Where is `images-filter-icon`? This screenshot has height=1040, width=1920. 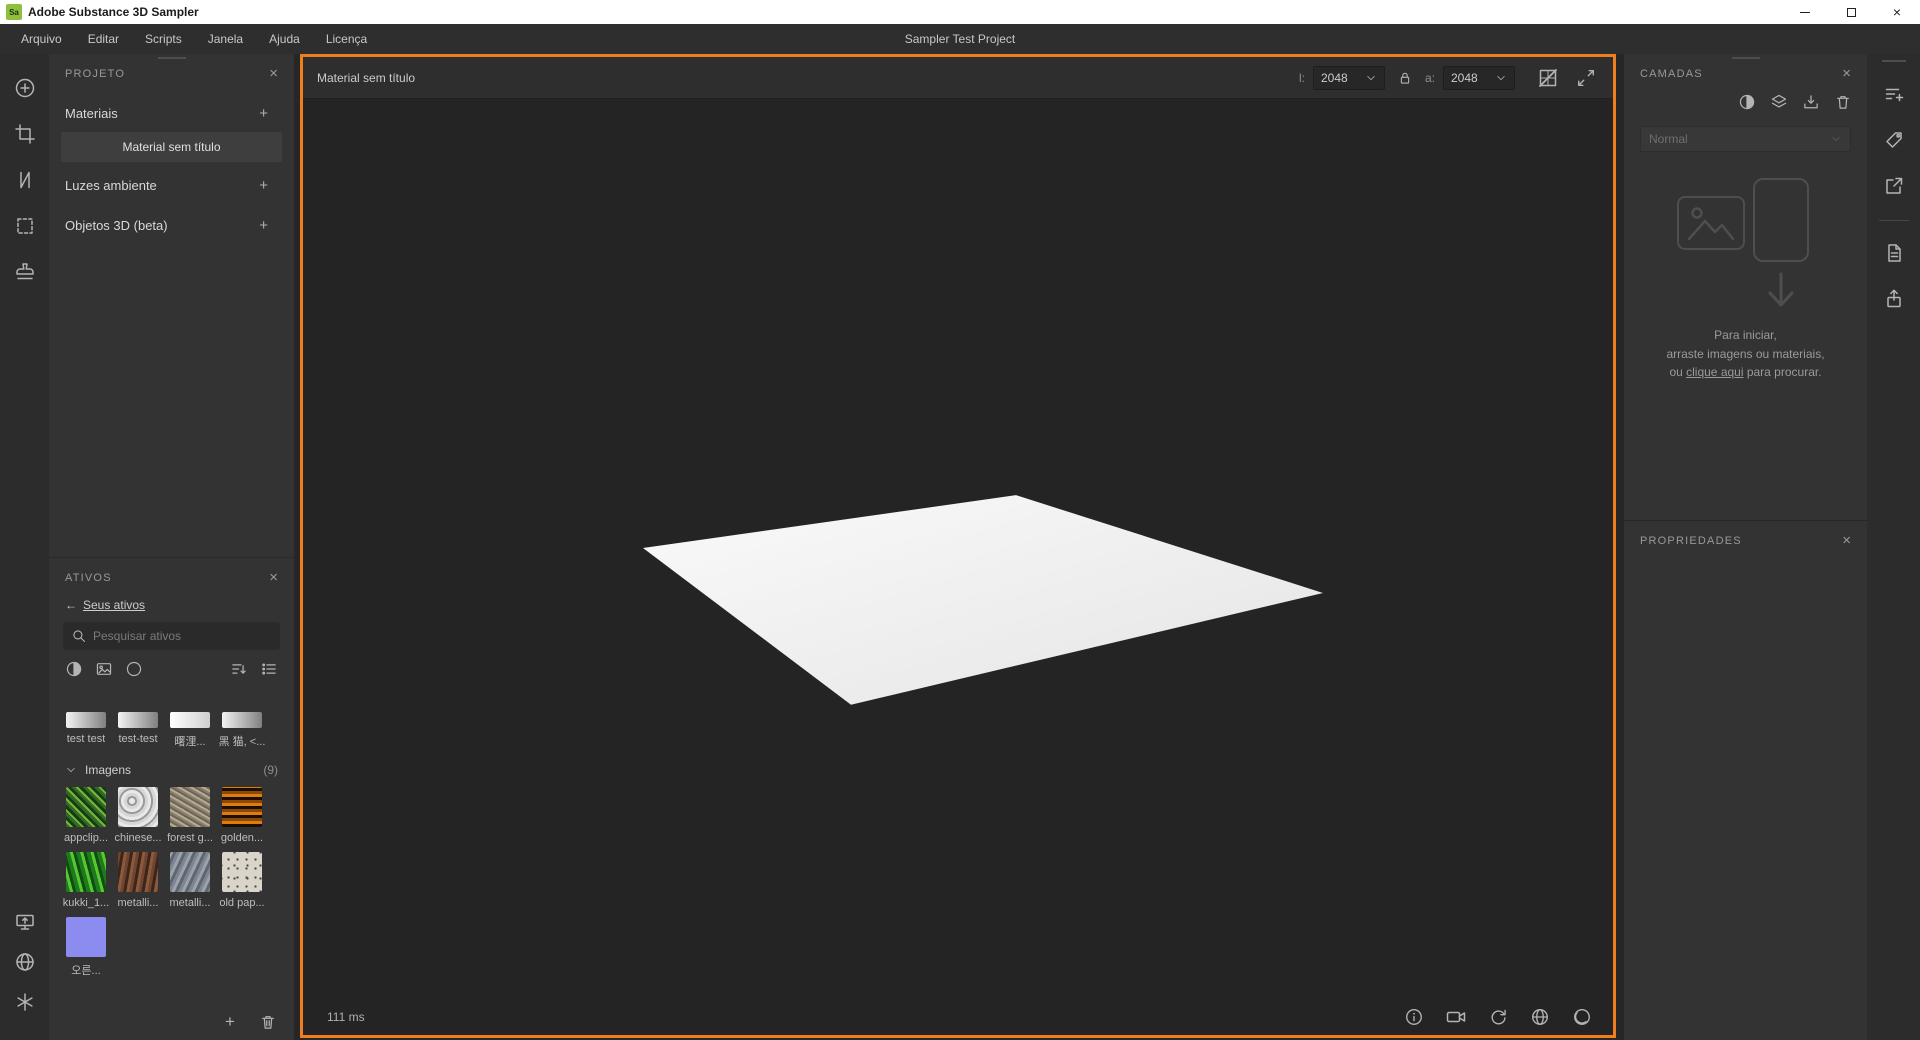 images-filter-icon is located at coordinates (104, 669).